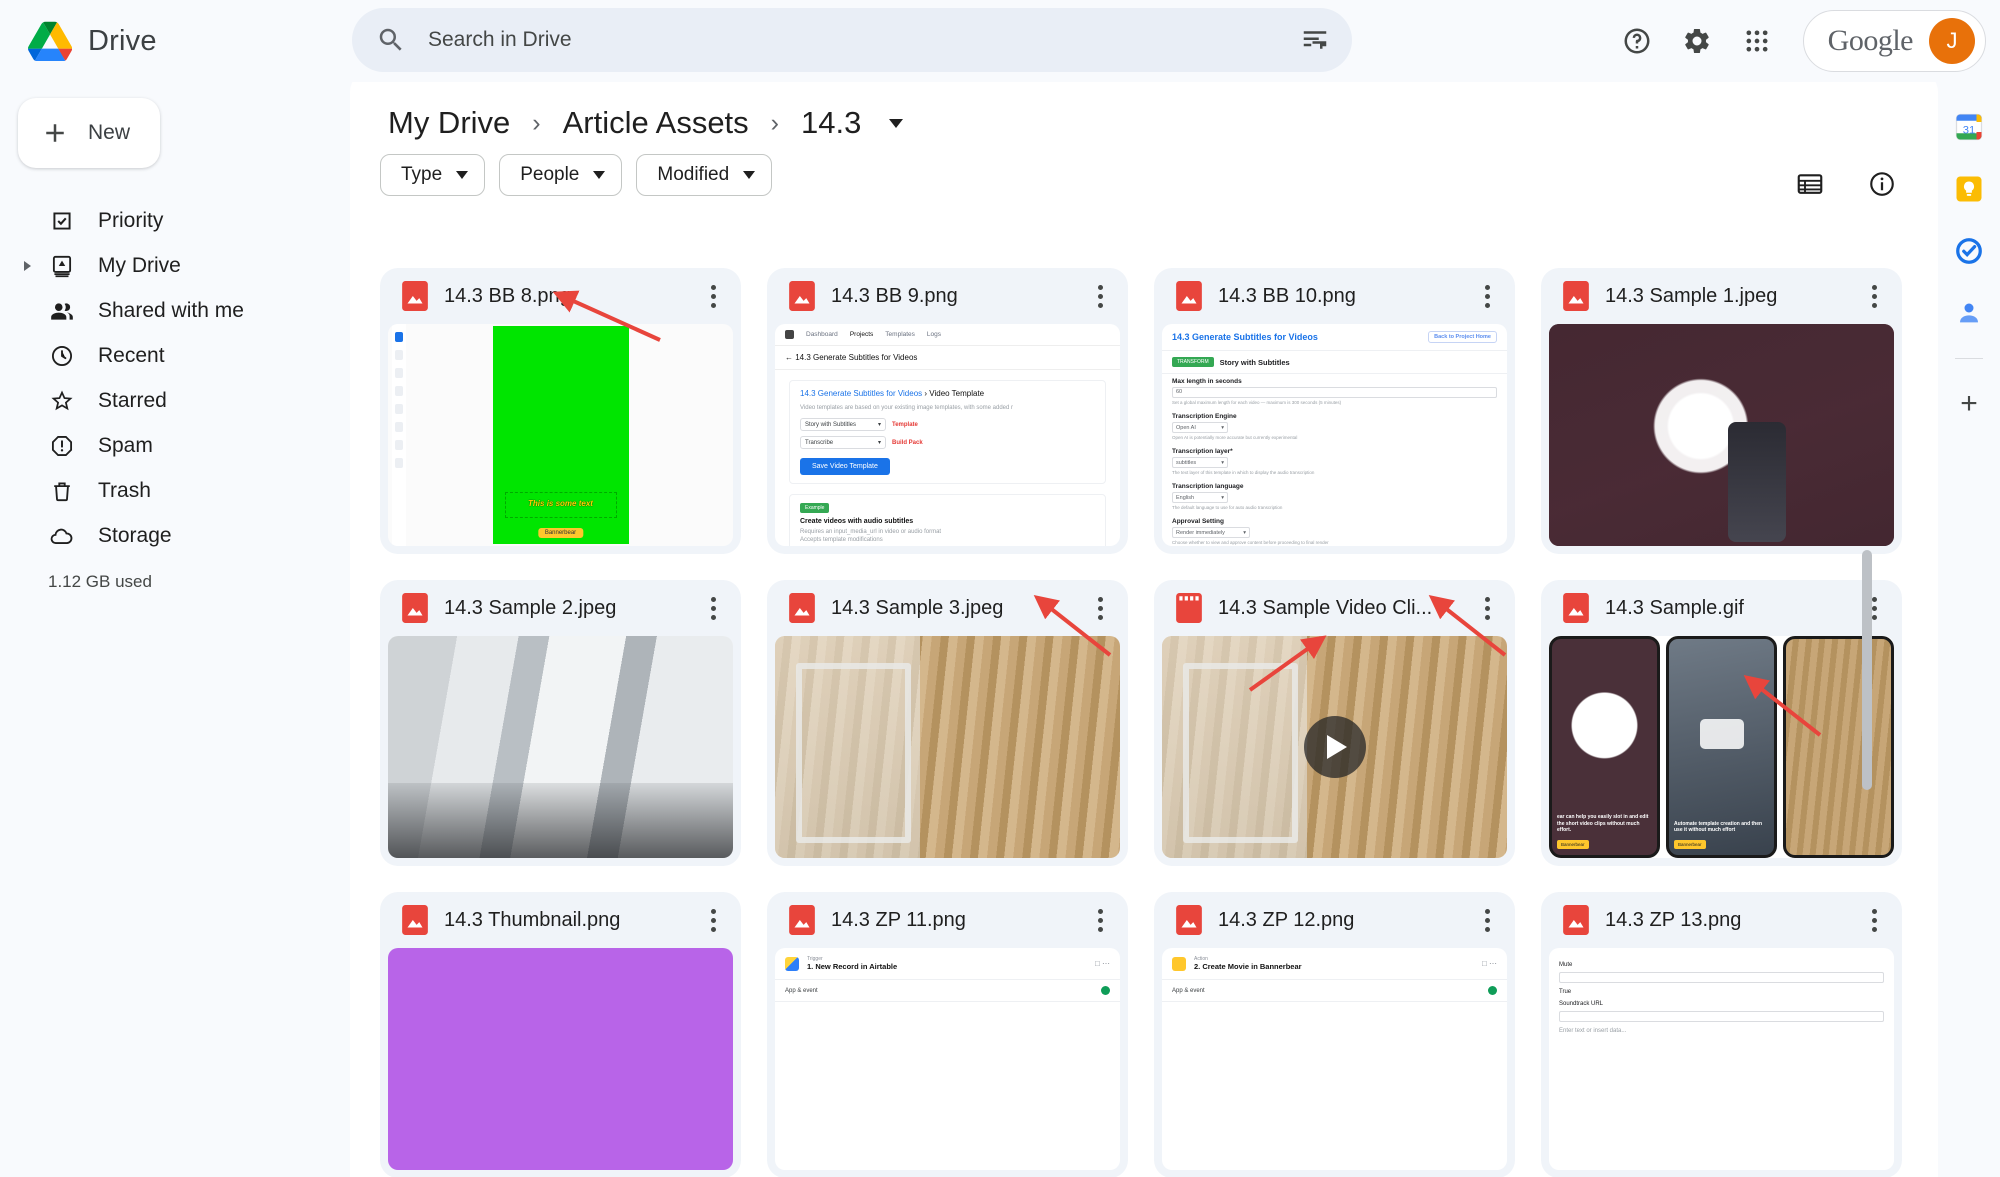 This screenshot has width=2000, height=1177. I want to click on list-view-button, so click(1810, 184).